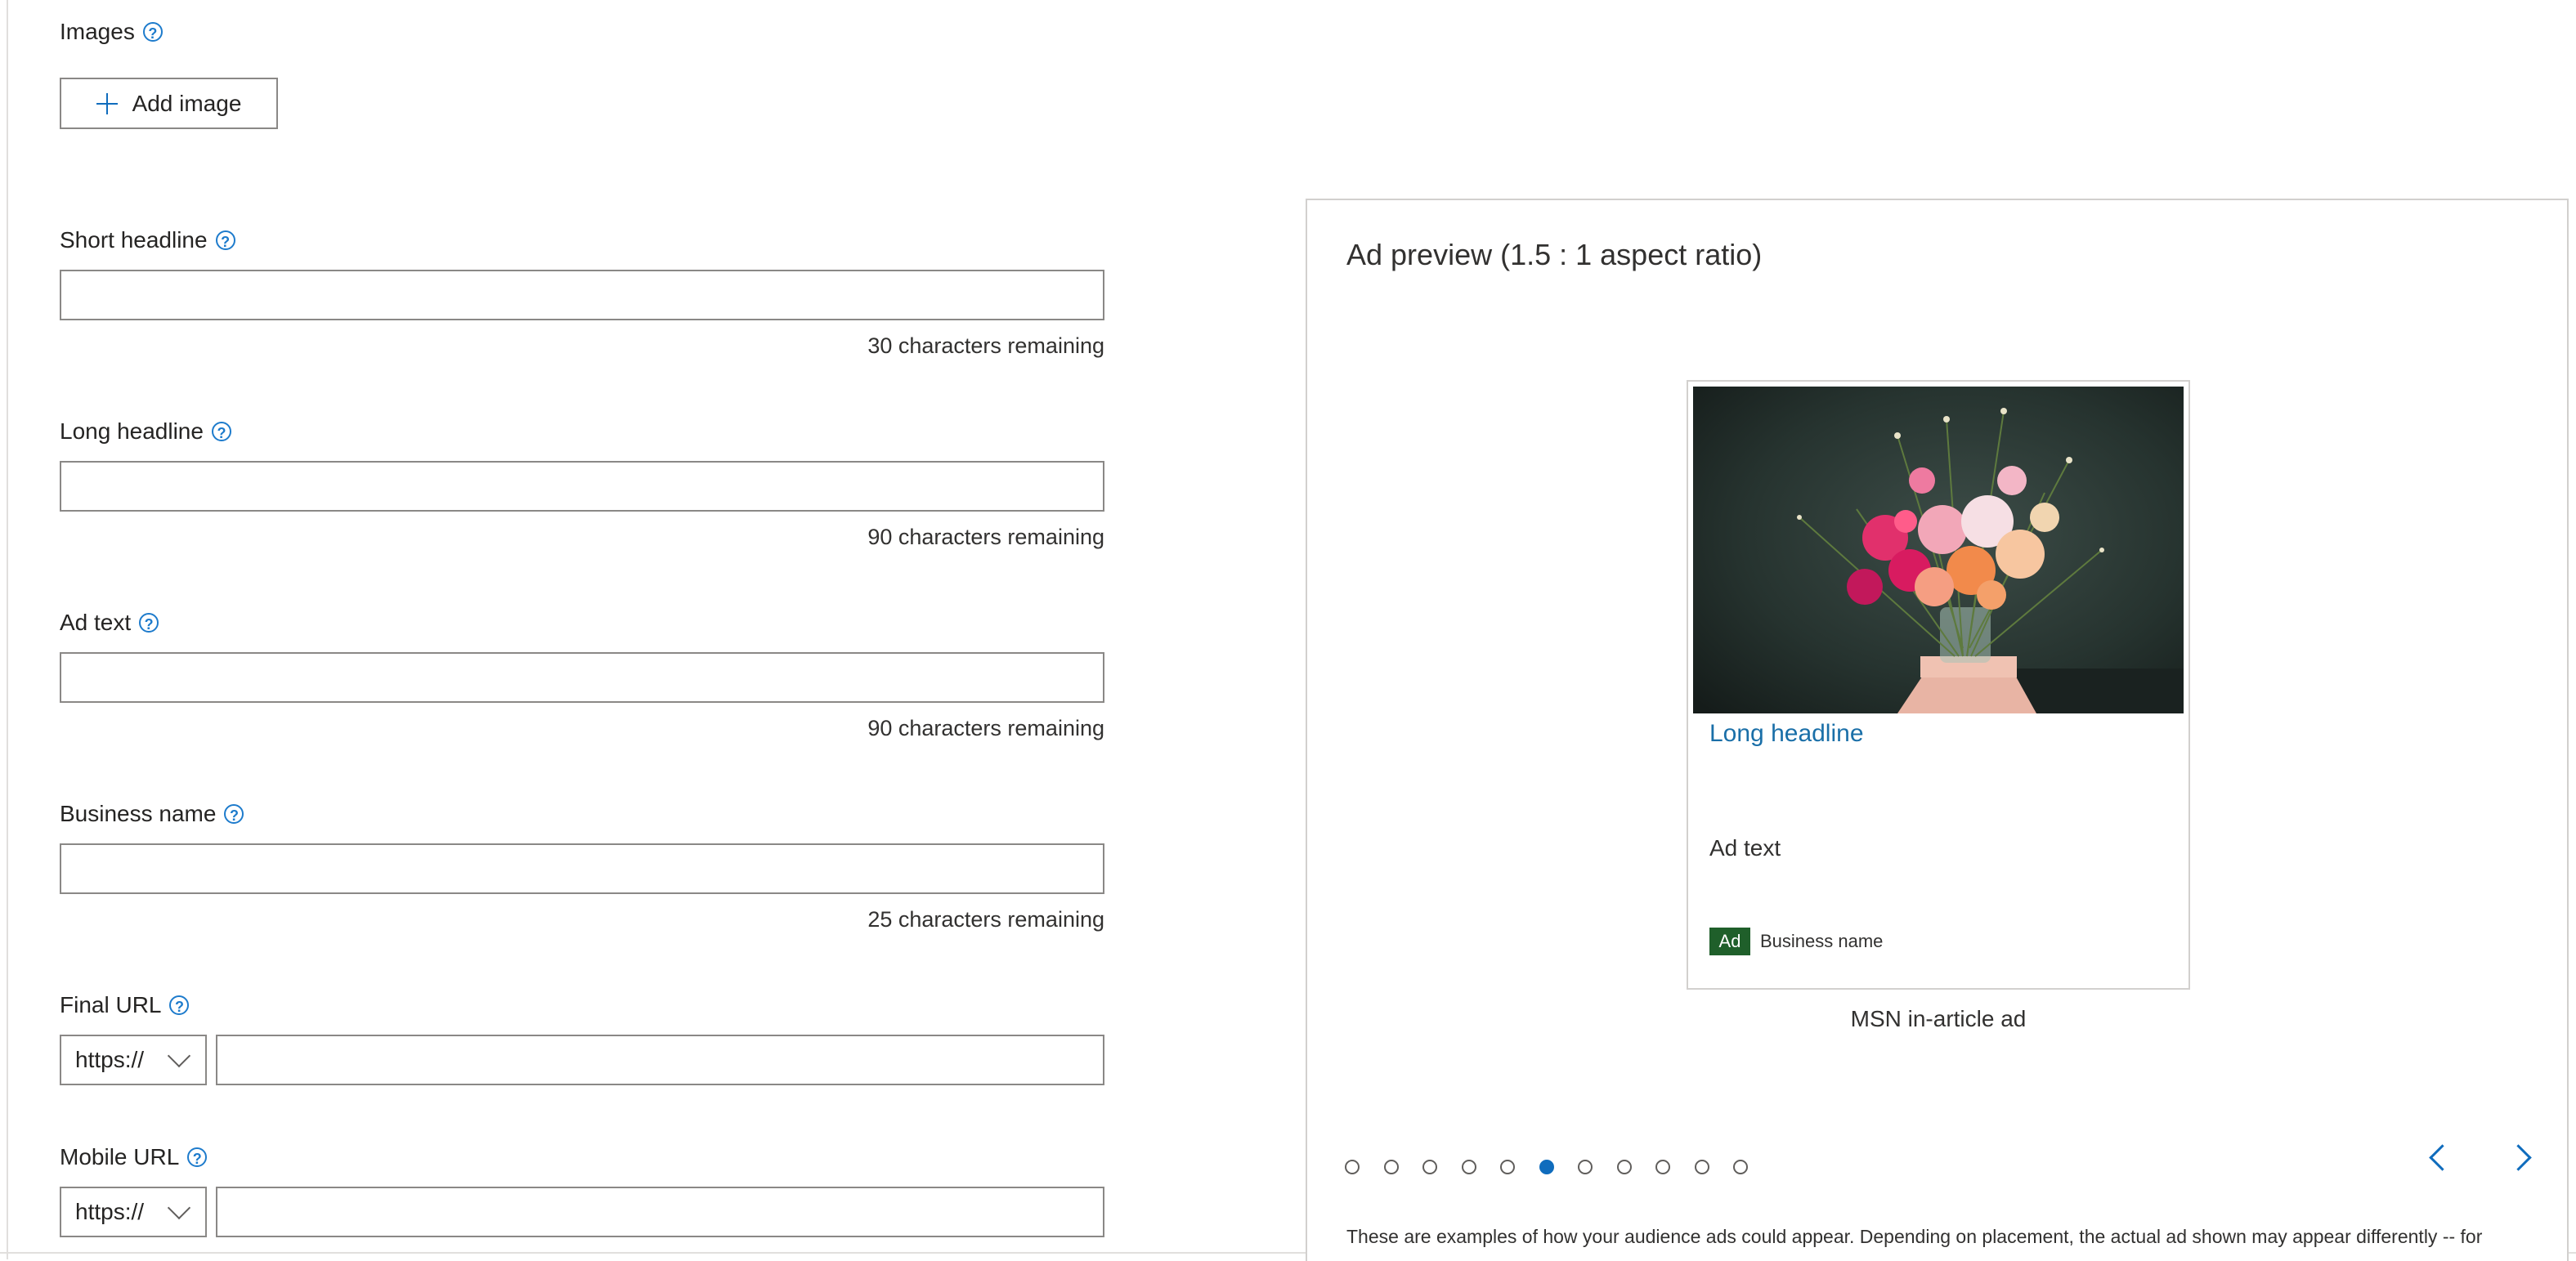 This screenshot has height=1261, width=2576. I want to click on flower-bouquet-image, so click(1939, 550).